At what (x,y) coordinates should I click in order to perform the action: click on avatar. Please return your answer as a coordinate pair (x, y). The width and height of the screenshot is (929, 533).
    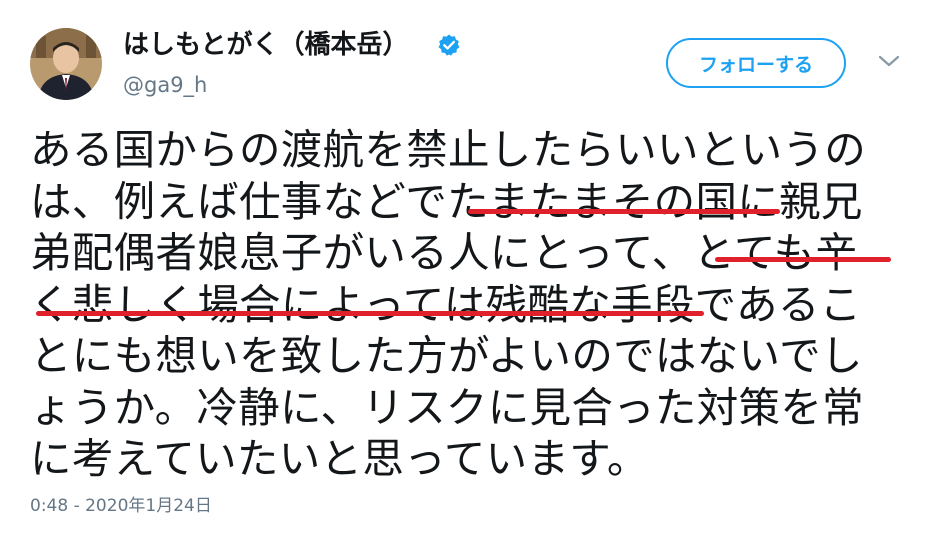
    Looking at the image, I should click on (66, 64).